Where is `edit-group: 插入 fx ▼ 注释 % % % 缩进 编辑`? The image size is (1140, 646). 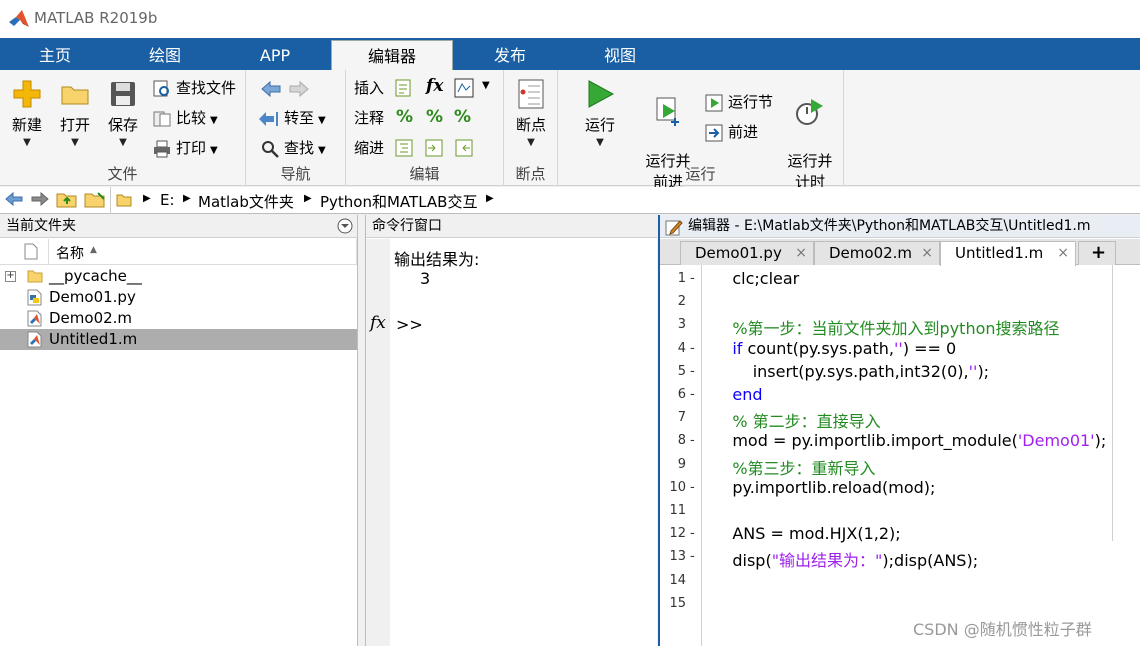
edit-group: 插入 fx ▼ 注释 % % % 缩进 编辑 is located at coordinates (425, 128).